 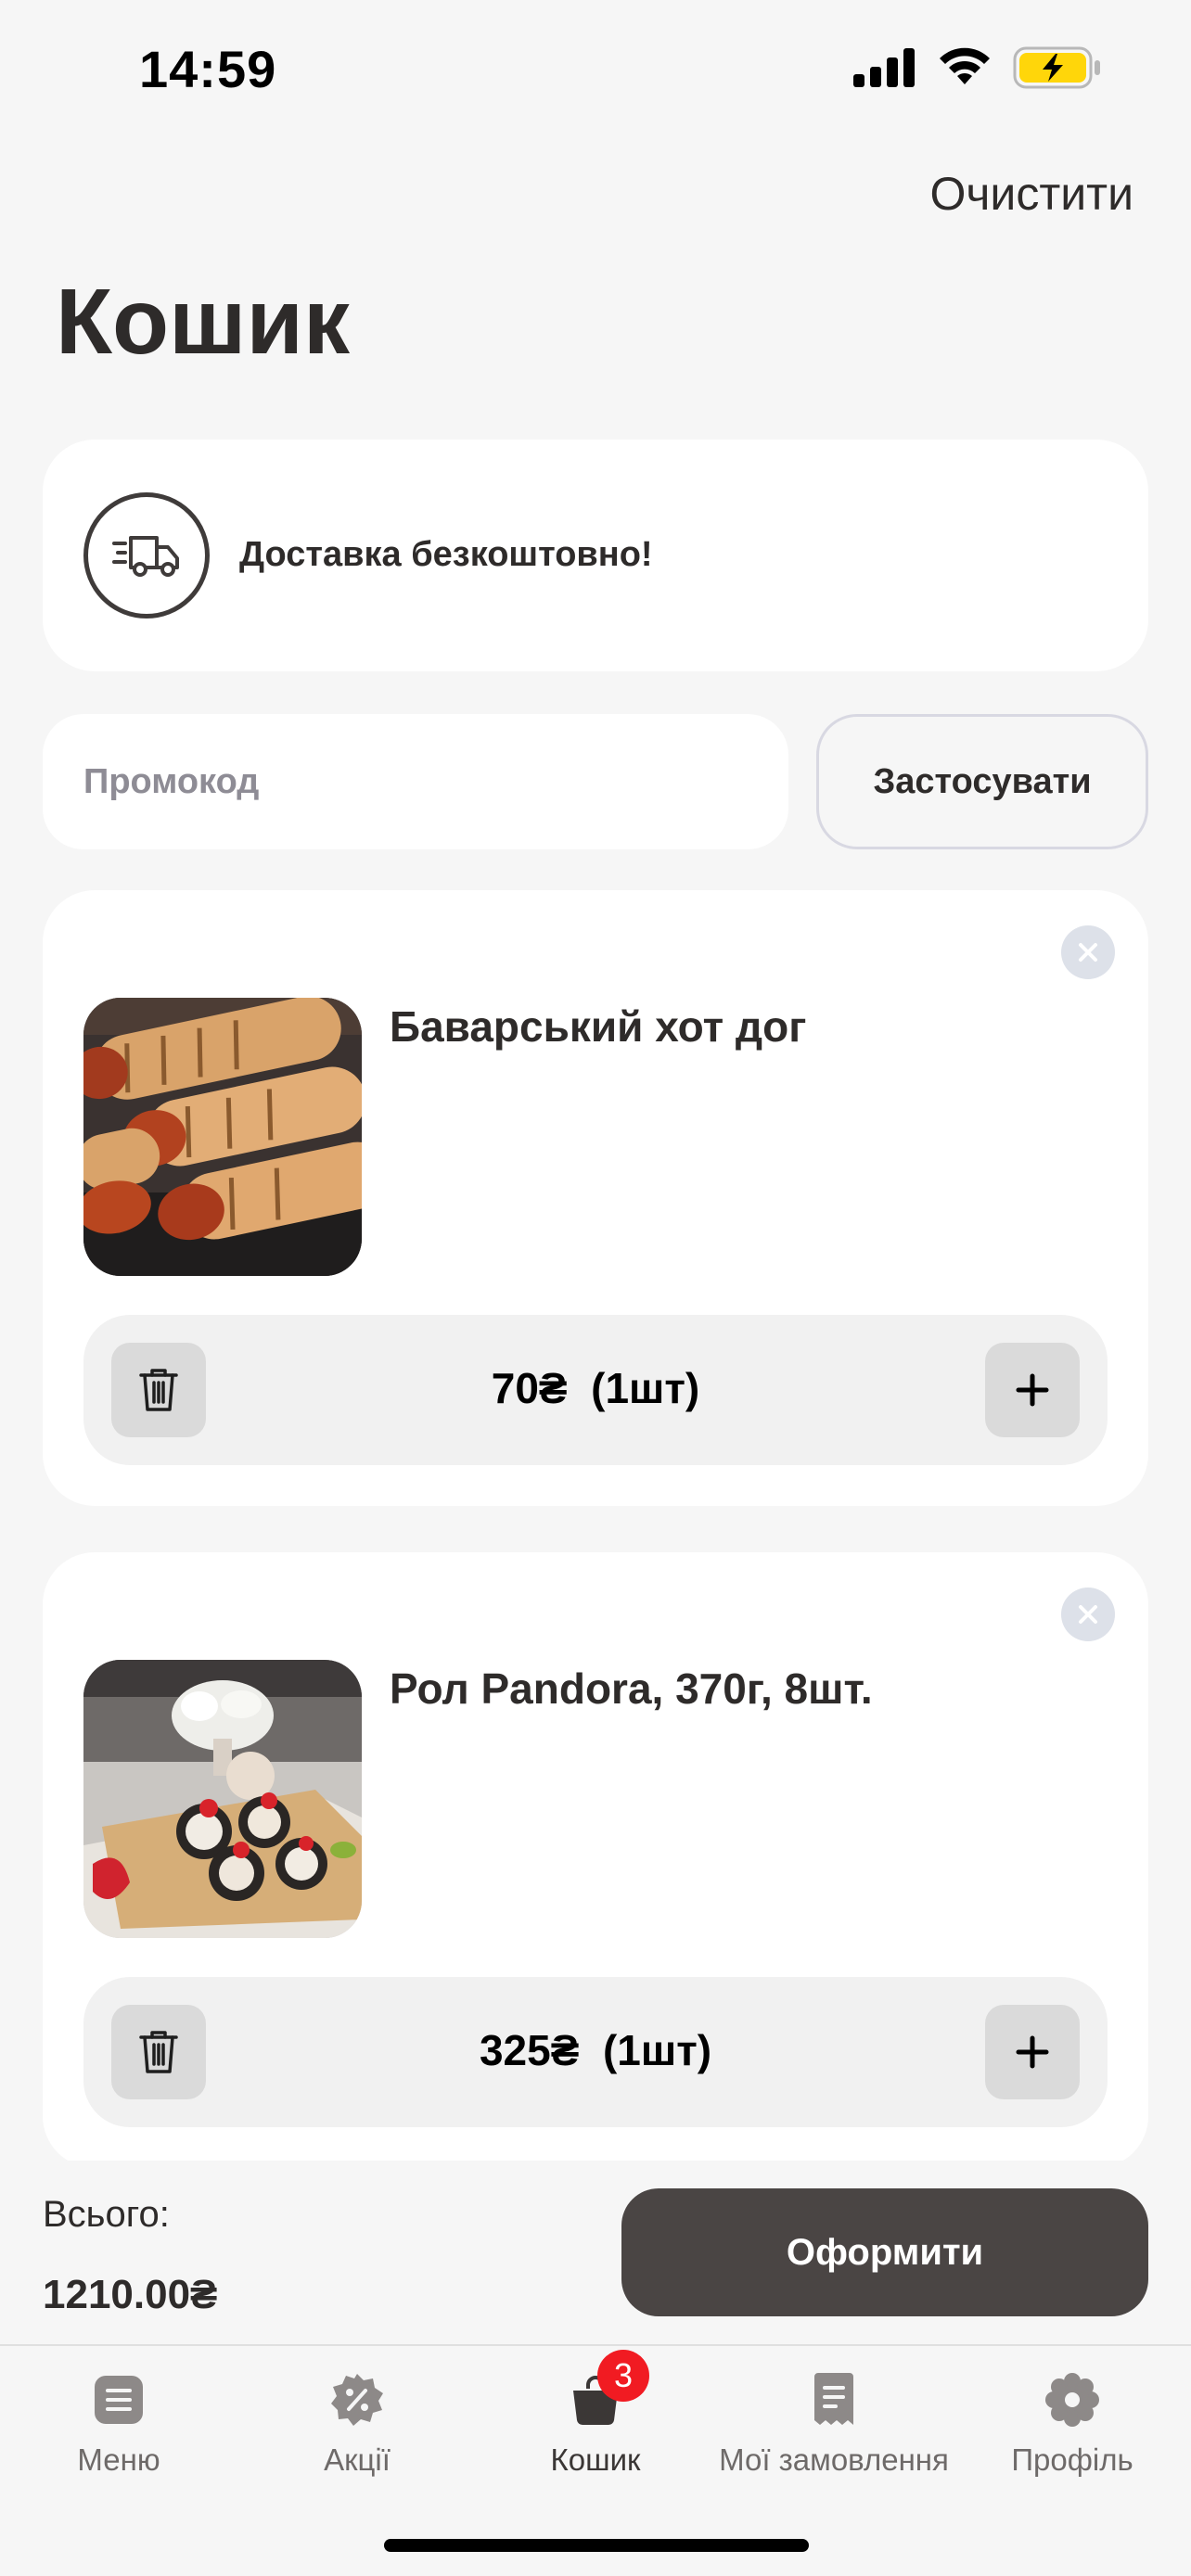 I want to click on wifi-icon, so click(x=965, y=66).